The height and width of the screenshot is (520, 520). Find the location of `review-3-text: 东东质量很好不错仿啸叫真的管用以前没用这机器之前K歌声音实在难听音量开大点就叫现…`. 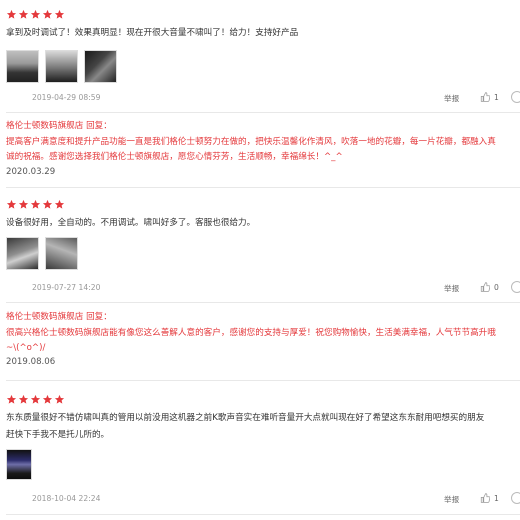

review-3-text: 东东质量很好不错仿啸叫真的管用以前没用这机器之前K歌声音实在难听音量开大点就叫现… is located at coordinates (245, 427).